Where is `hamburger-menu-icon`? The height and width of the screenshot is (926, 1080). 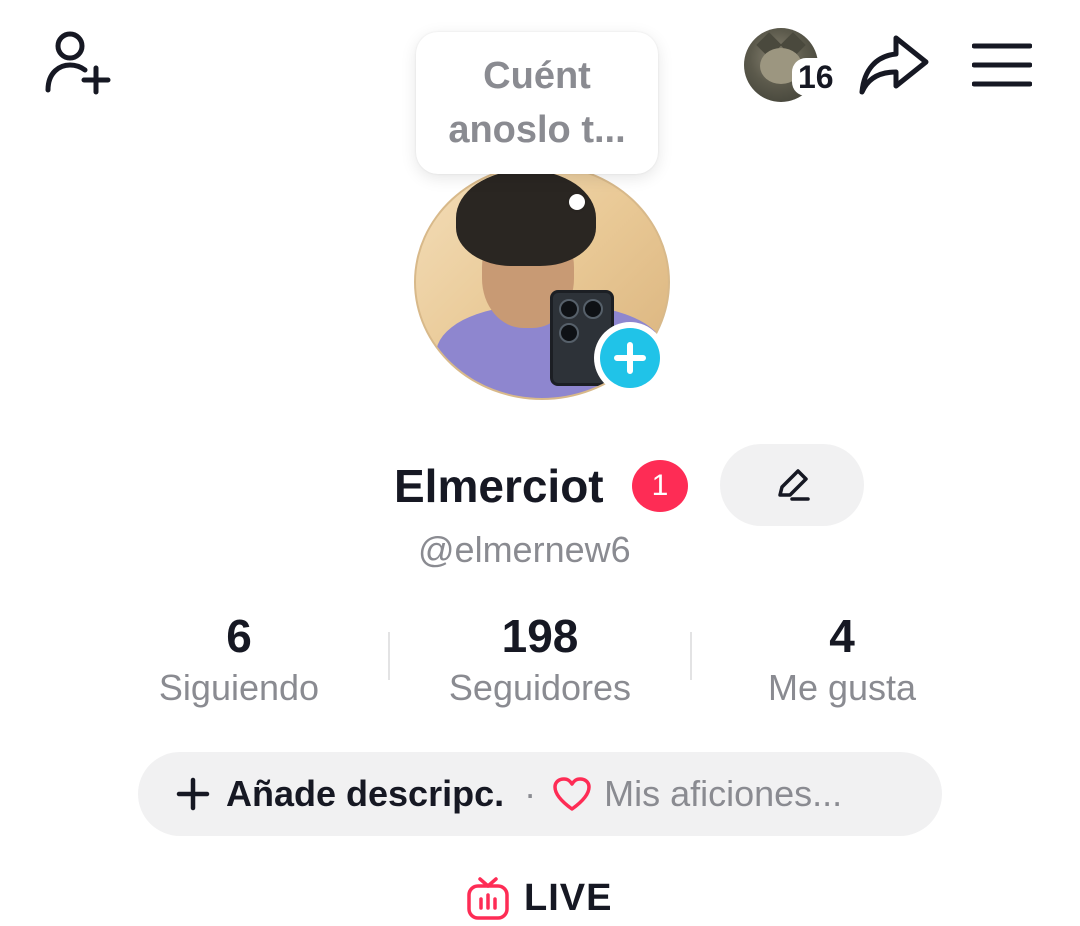 hamburger-menu-icon is located at coordinates (1002, 65).